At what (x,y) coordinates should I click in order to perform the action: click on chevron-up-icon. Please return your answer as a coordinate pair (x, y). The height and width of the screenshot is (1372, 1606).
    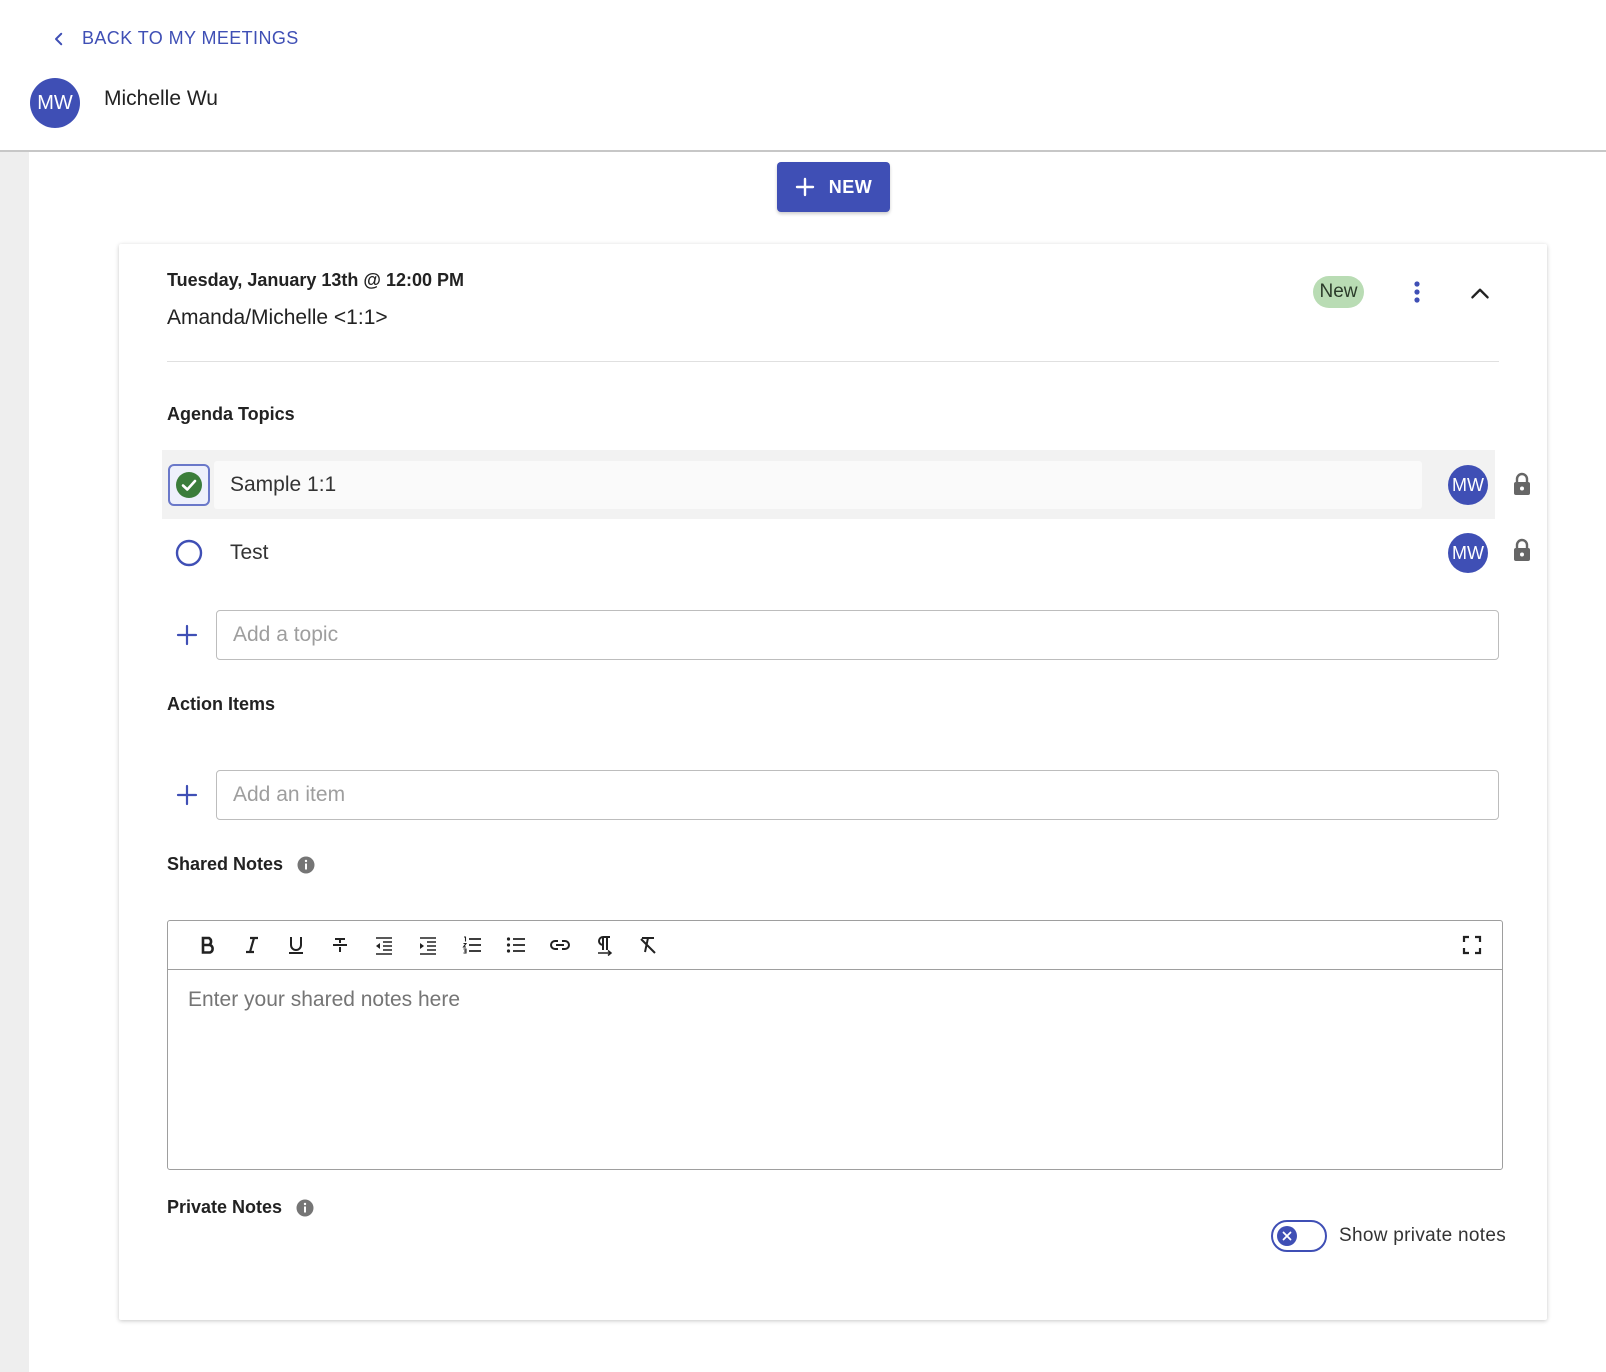
    Looking at the image, I should click on (1480, 293).